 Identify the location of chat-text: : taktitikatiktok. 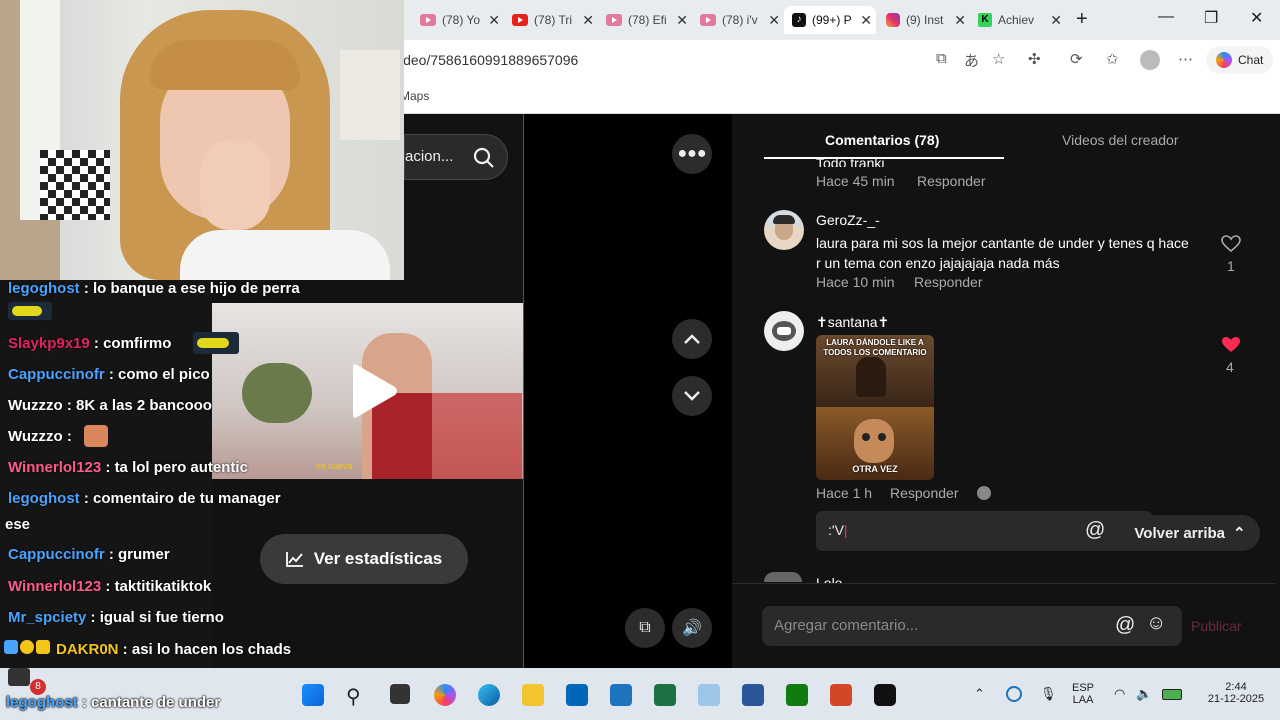
(156, 586).